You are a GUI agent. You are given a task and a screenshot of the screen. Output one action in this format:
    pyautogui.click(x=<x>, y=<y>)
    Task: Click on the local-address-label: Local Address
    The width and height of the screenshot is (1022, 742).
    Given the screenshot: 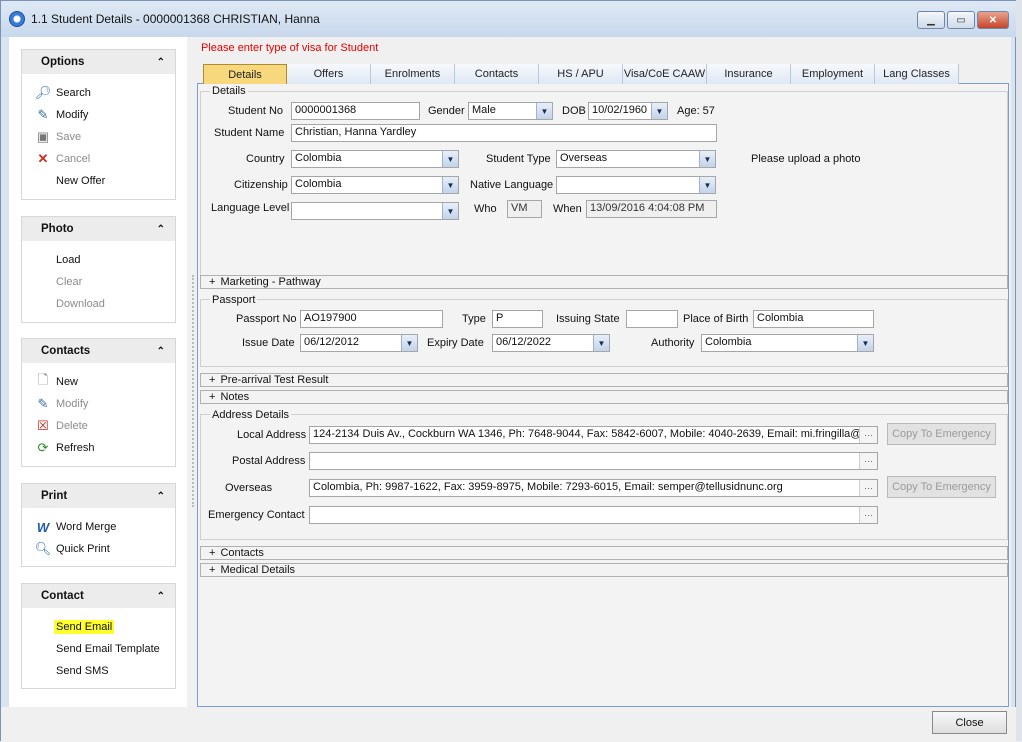 What is the action you would take?
    pyautogui.click(x=272, y=435)
    